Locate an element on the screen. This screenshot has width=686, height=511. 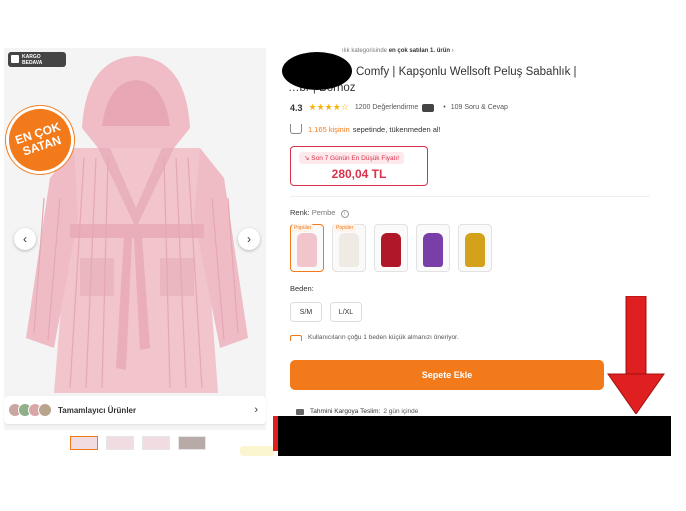
price: 280,04 TL is located at coordinates (359, 174).